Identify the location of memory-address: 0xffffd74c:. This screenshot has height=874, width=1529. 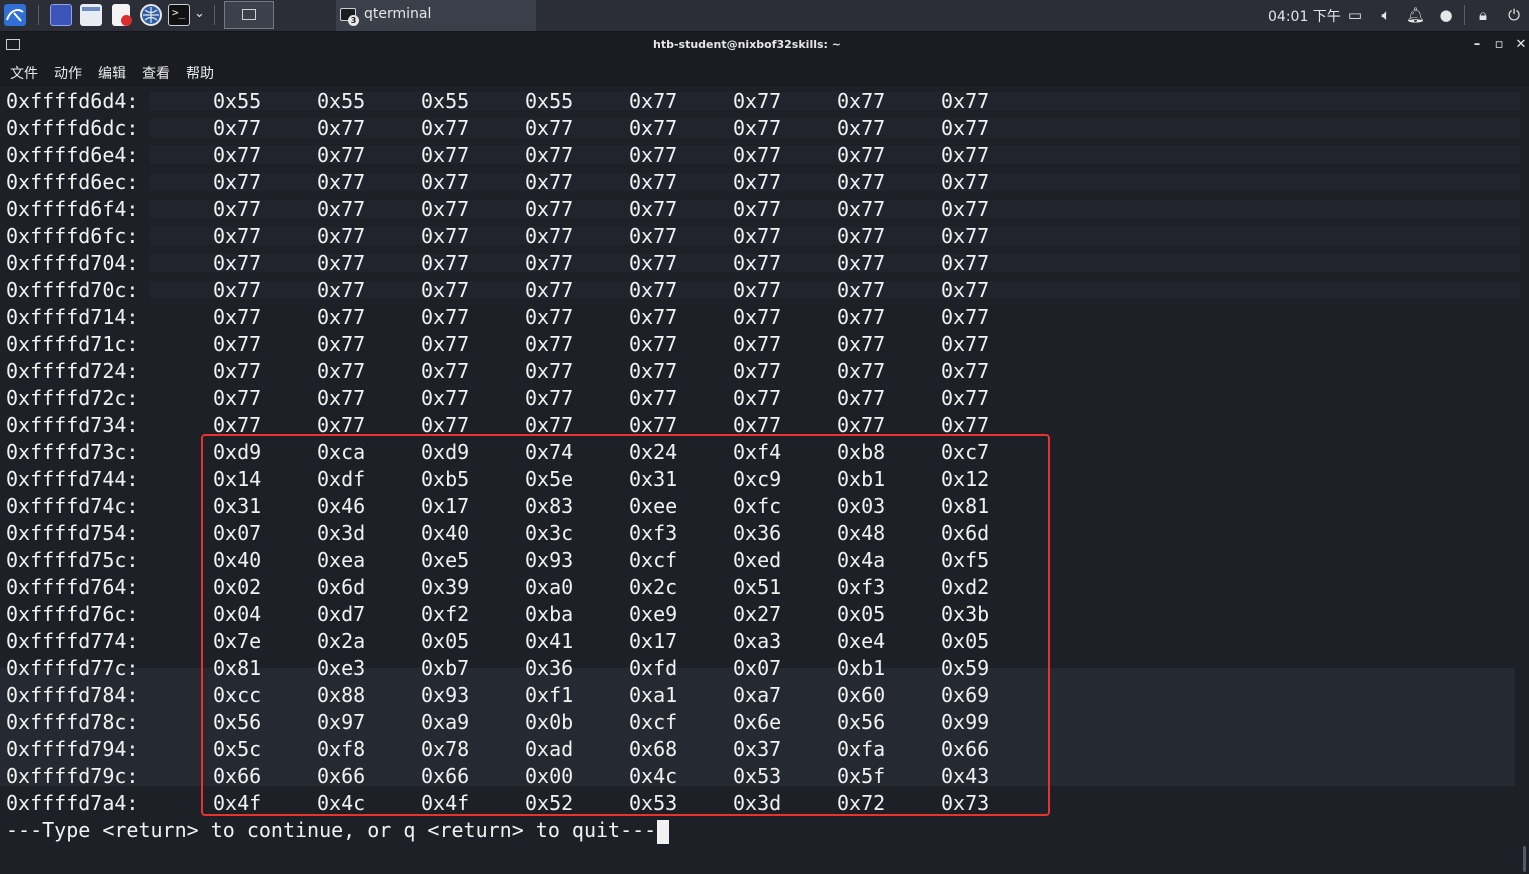
(72, 506).